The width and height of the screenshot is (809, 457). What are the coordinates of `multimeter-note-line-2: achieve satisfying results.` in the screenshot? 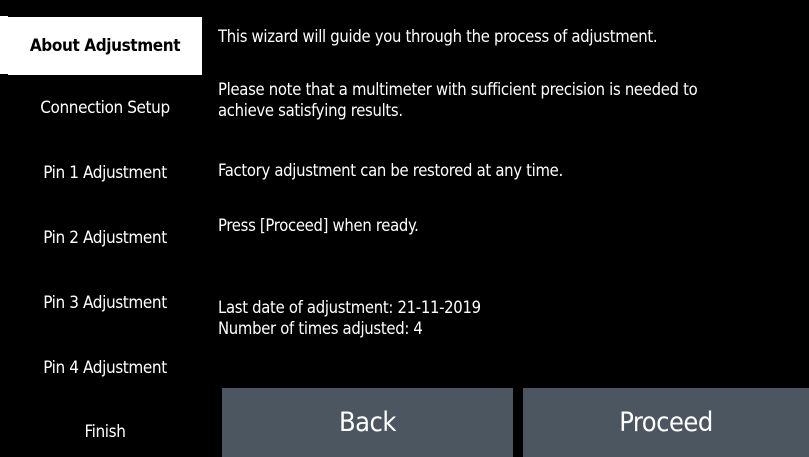 It's located at (310, 110).